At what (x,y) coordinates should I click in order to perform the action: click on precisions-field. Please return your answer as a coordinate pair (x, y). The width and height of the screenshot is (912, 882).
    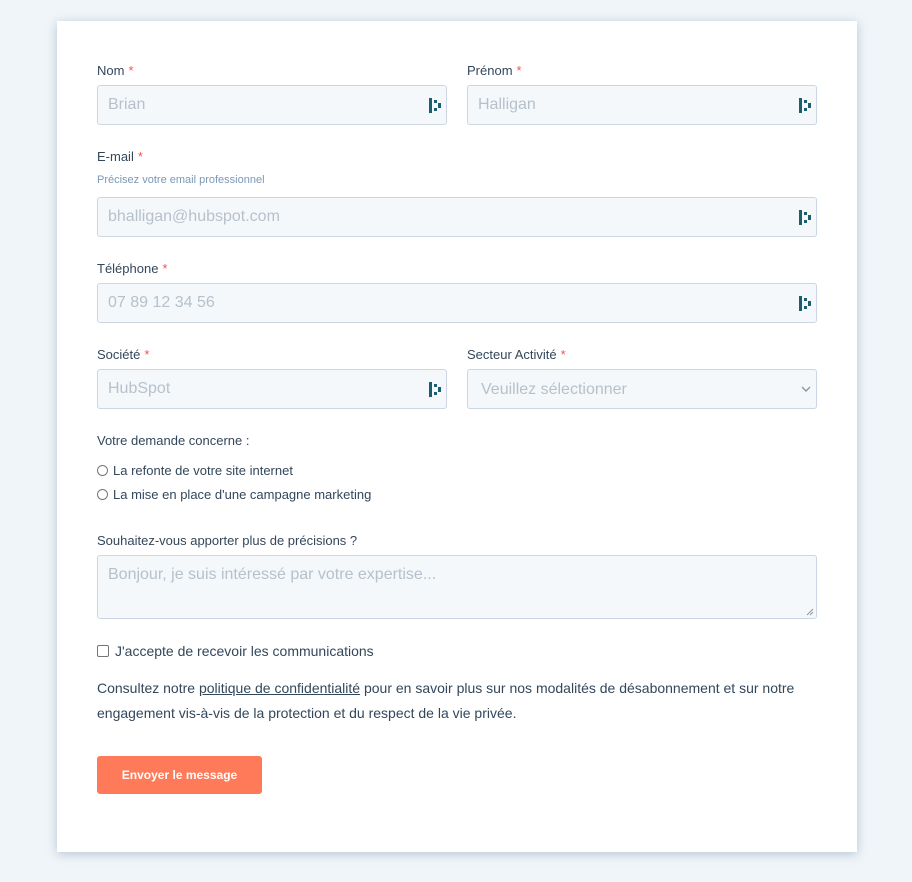
    Looking at the image, I should click on (457, 587).